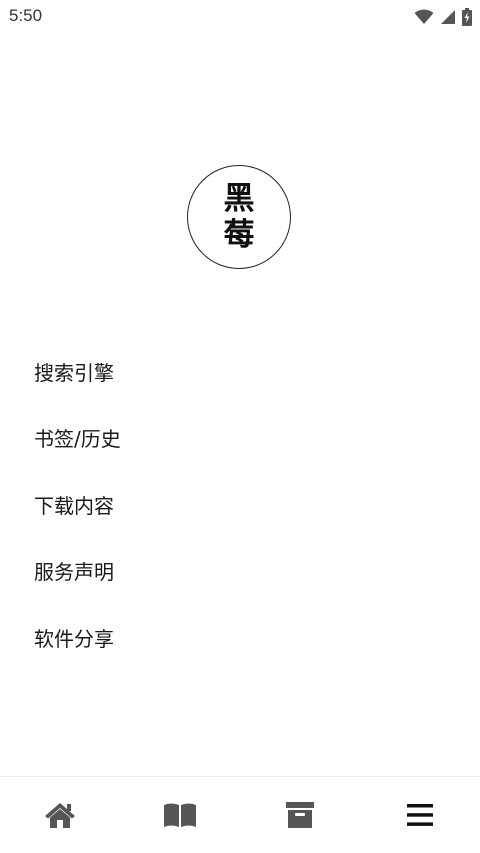 The image size is (480, 853). I want to click on menu-icon, so click(420, 815).